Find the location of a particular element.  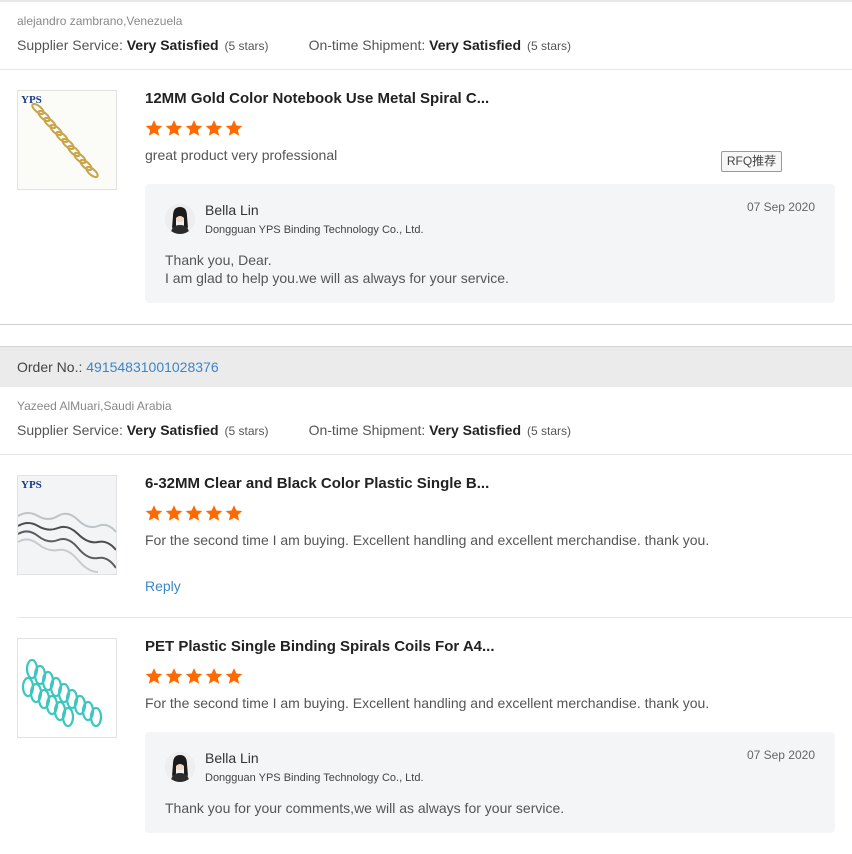

buyer-name: Yazeed AlMuari,Saudi Arabia is located at coordinates (94, 406).